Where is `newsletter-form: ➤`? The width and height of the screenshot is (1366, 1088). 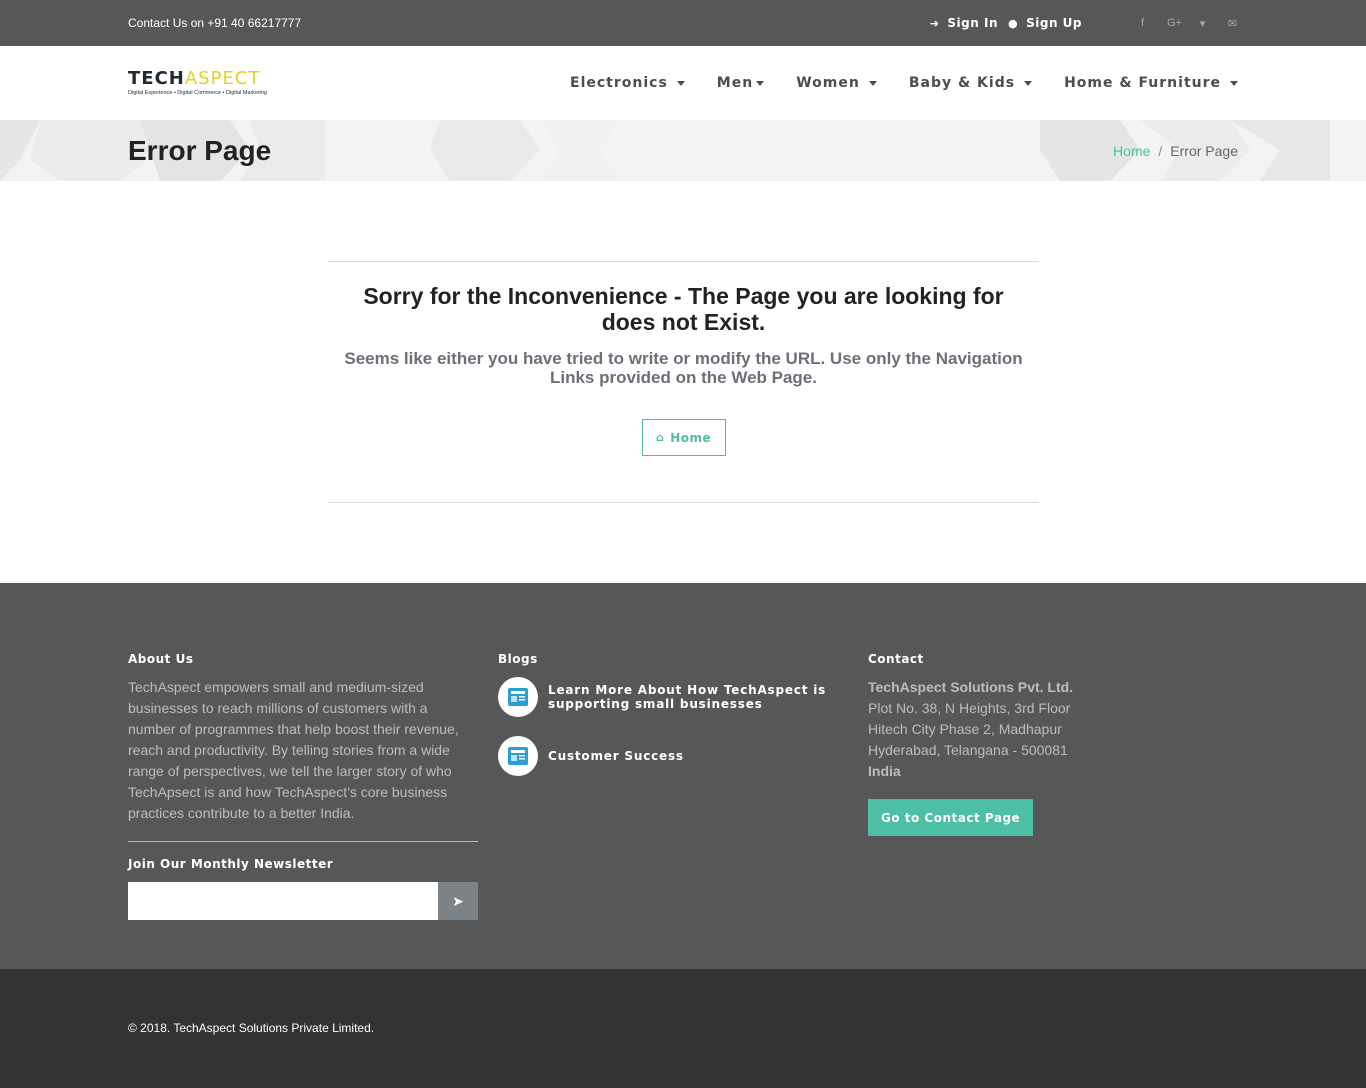
newsletter-form: ➤ is located at coordinates (303, 901).